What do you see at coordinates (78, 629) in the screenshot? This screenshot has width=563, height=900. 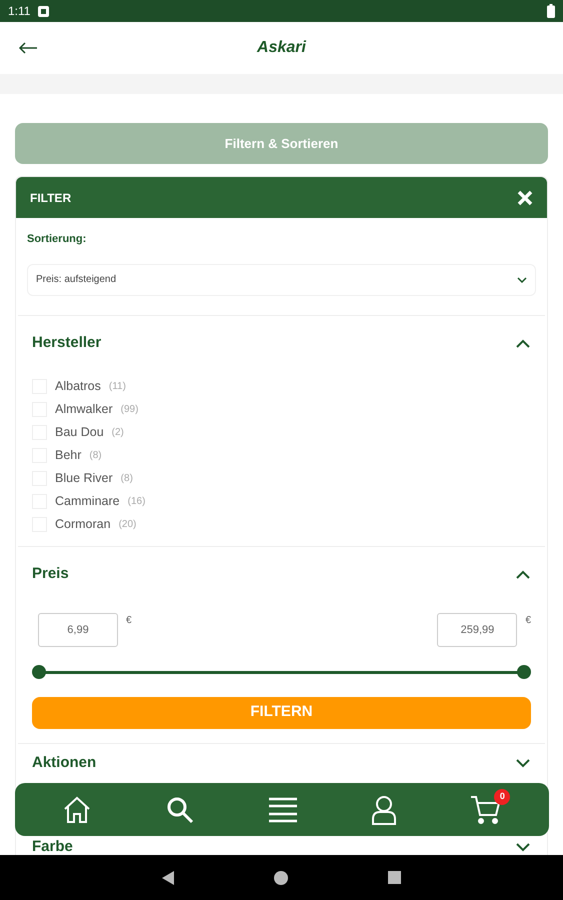 I see `min-price-field: 6,99` at bounding box center [78, 629].